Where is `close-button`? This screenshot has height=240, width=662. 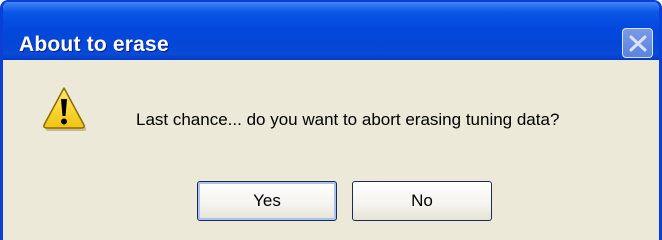 close-button is located at coordinates (637, 43).